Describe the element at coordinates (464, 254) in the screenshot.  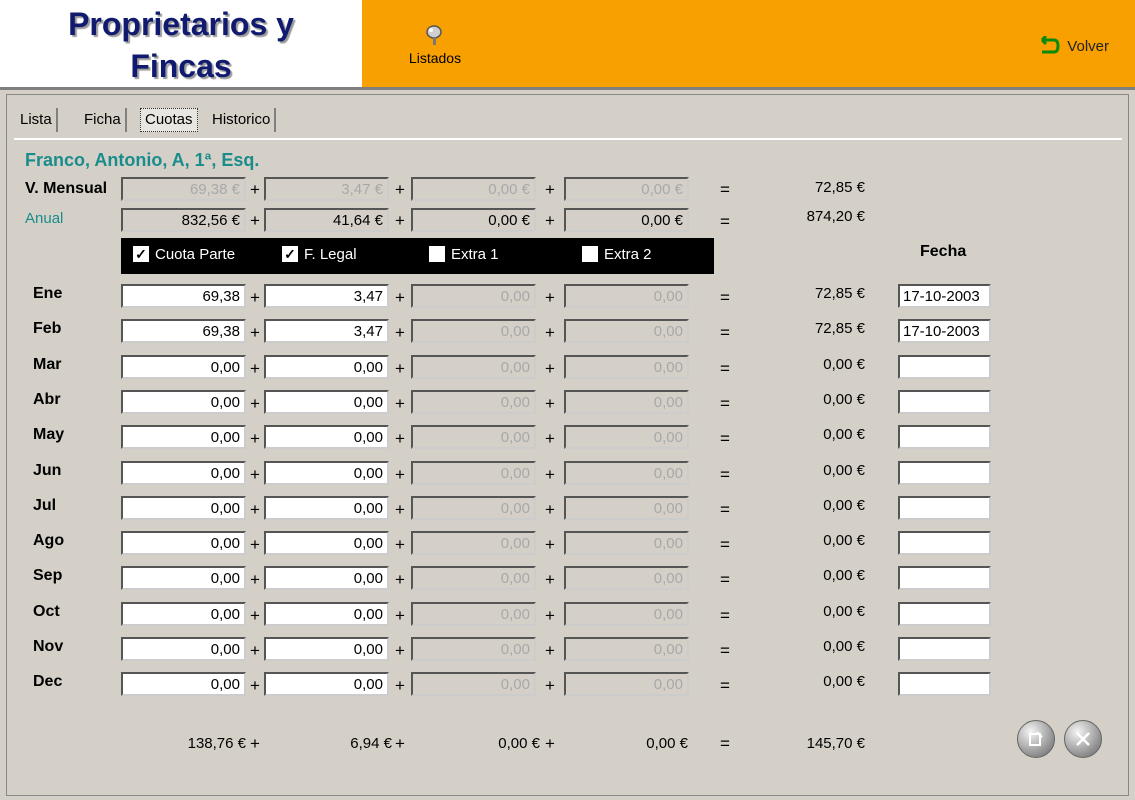
I see `extra1-checkbox: Extra 1` at that location.